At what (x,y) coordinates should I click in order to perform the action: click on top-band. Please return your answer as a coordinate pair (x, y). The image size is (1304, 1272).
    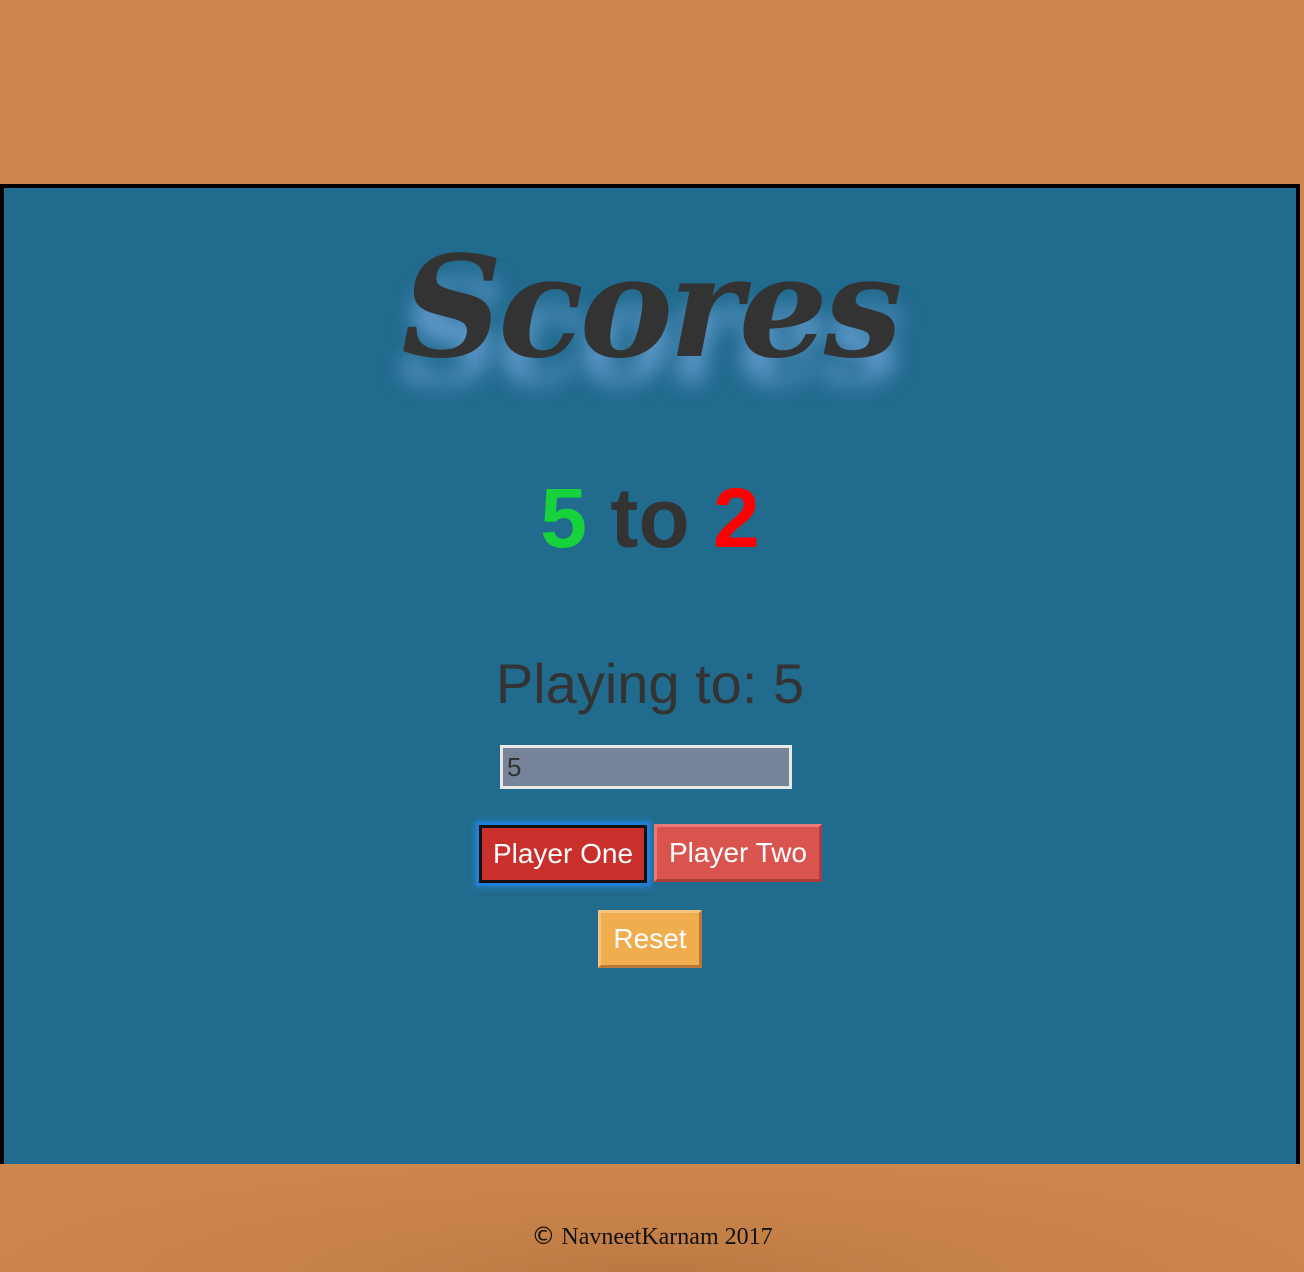
    Looking at the image, I should click on (652, 92).